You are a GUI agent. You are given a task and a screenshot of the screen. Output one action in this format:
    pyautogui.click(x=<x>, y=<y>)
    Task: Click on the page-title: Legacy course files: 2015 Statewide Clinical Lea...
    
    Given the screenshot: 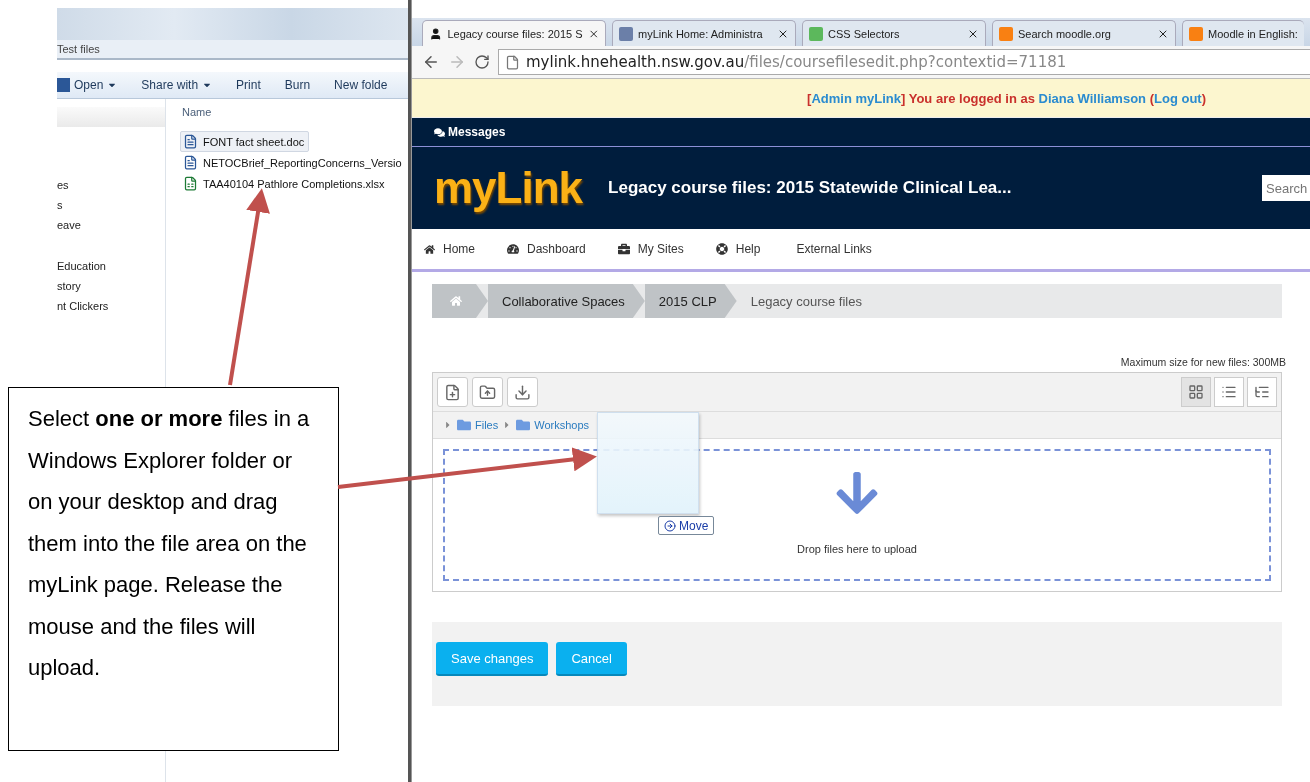 What is the action you would take?
    pyautogui.click(x=810, y=188)
    